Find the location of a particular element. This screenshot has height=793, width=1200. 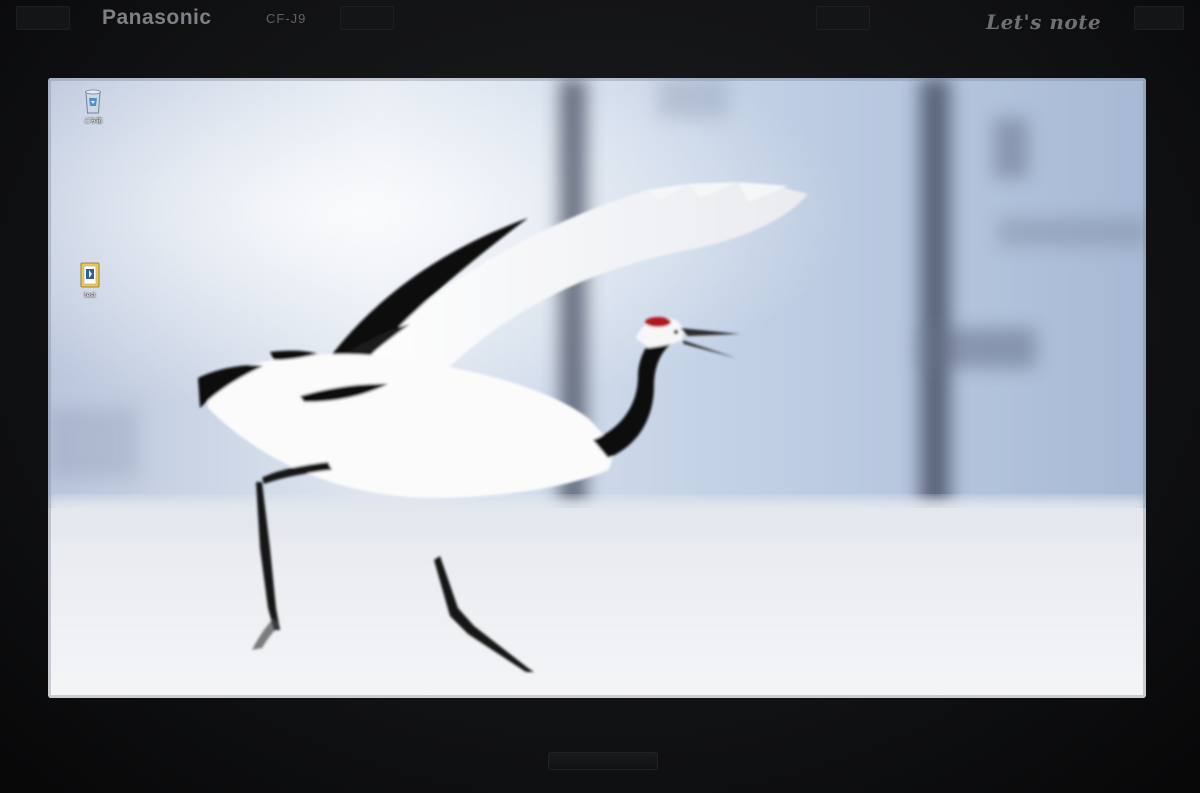

desktop-icon-recycle-bin: ごみ箱 is located at coordinates (93, 105).